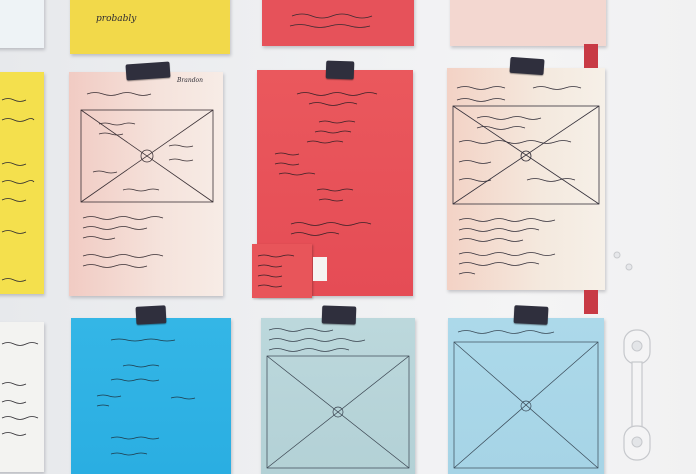  What do you see at coordinates (591, 302) in the screenshot?
I see `red-card-edge-lower` at bounding box center [591, 302].